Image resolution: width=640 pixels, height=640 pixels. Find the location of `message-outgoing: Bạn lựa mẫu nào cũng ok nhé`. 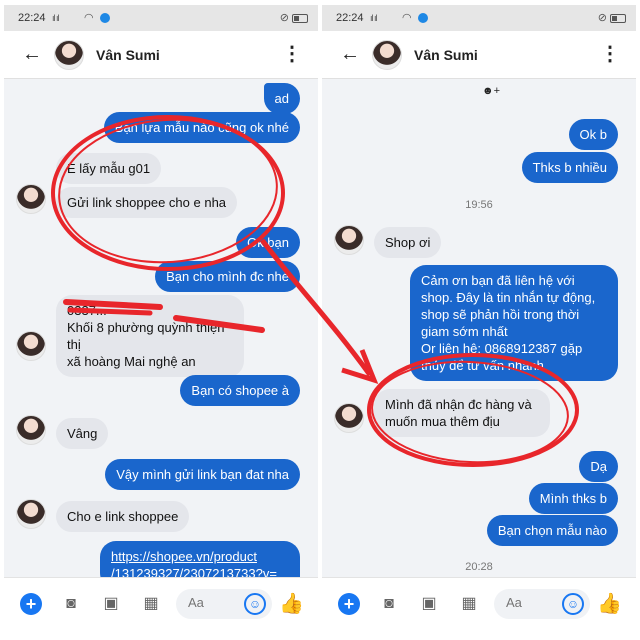

message-outgoing: Bạn lựa mẫu nào cũng ok nhé is located at coordinates (201, 127).